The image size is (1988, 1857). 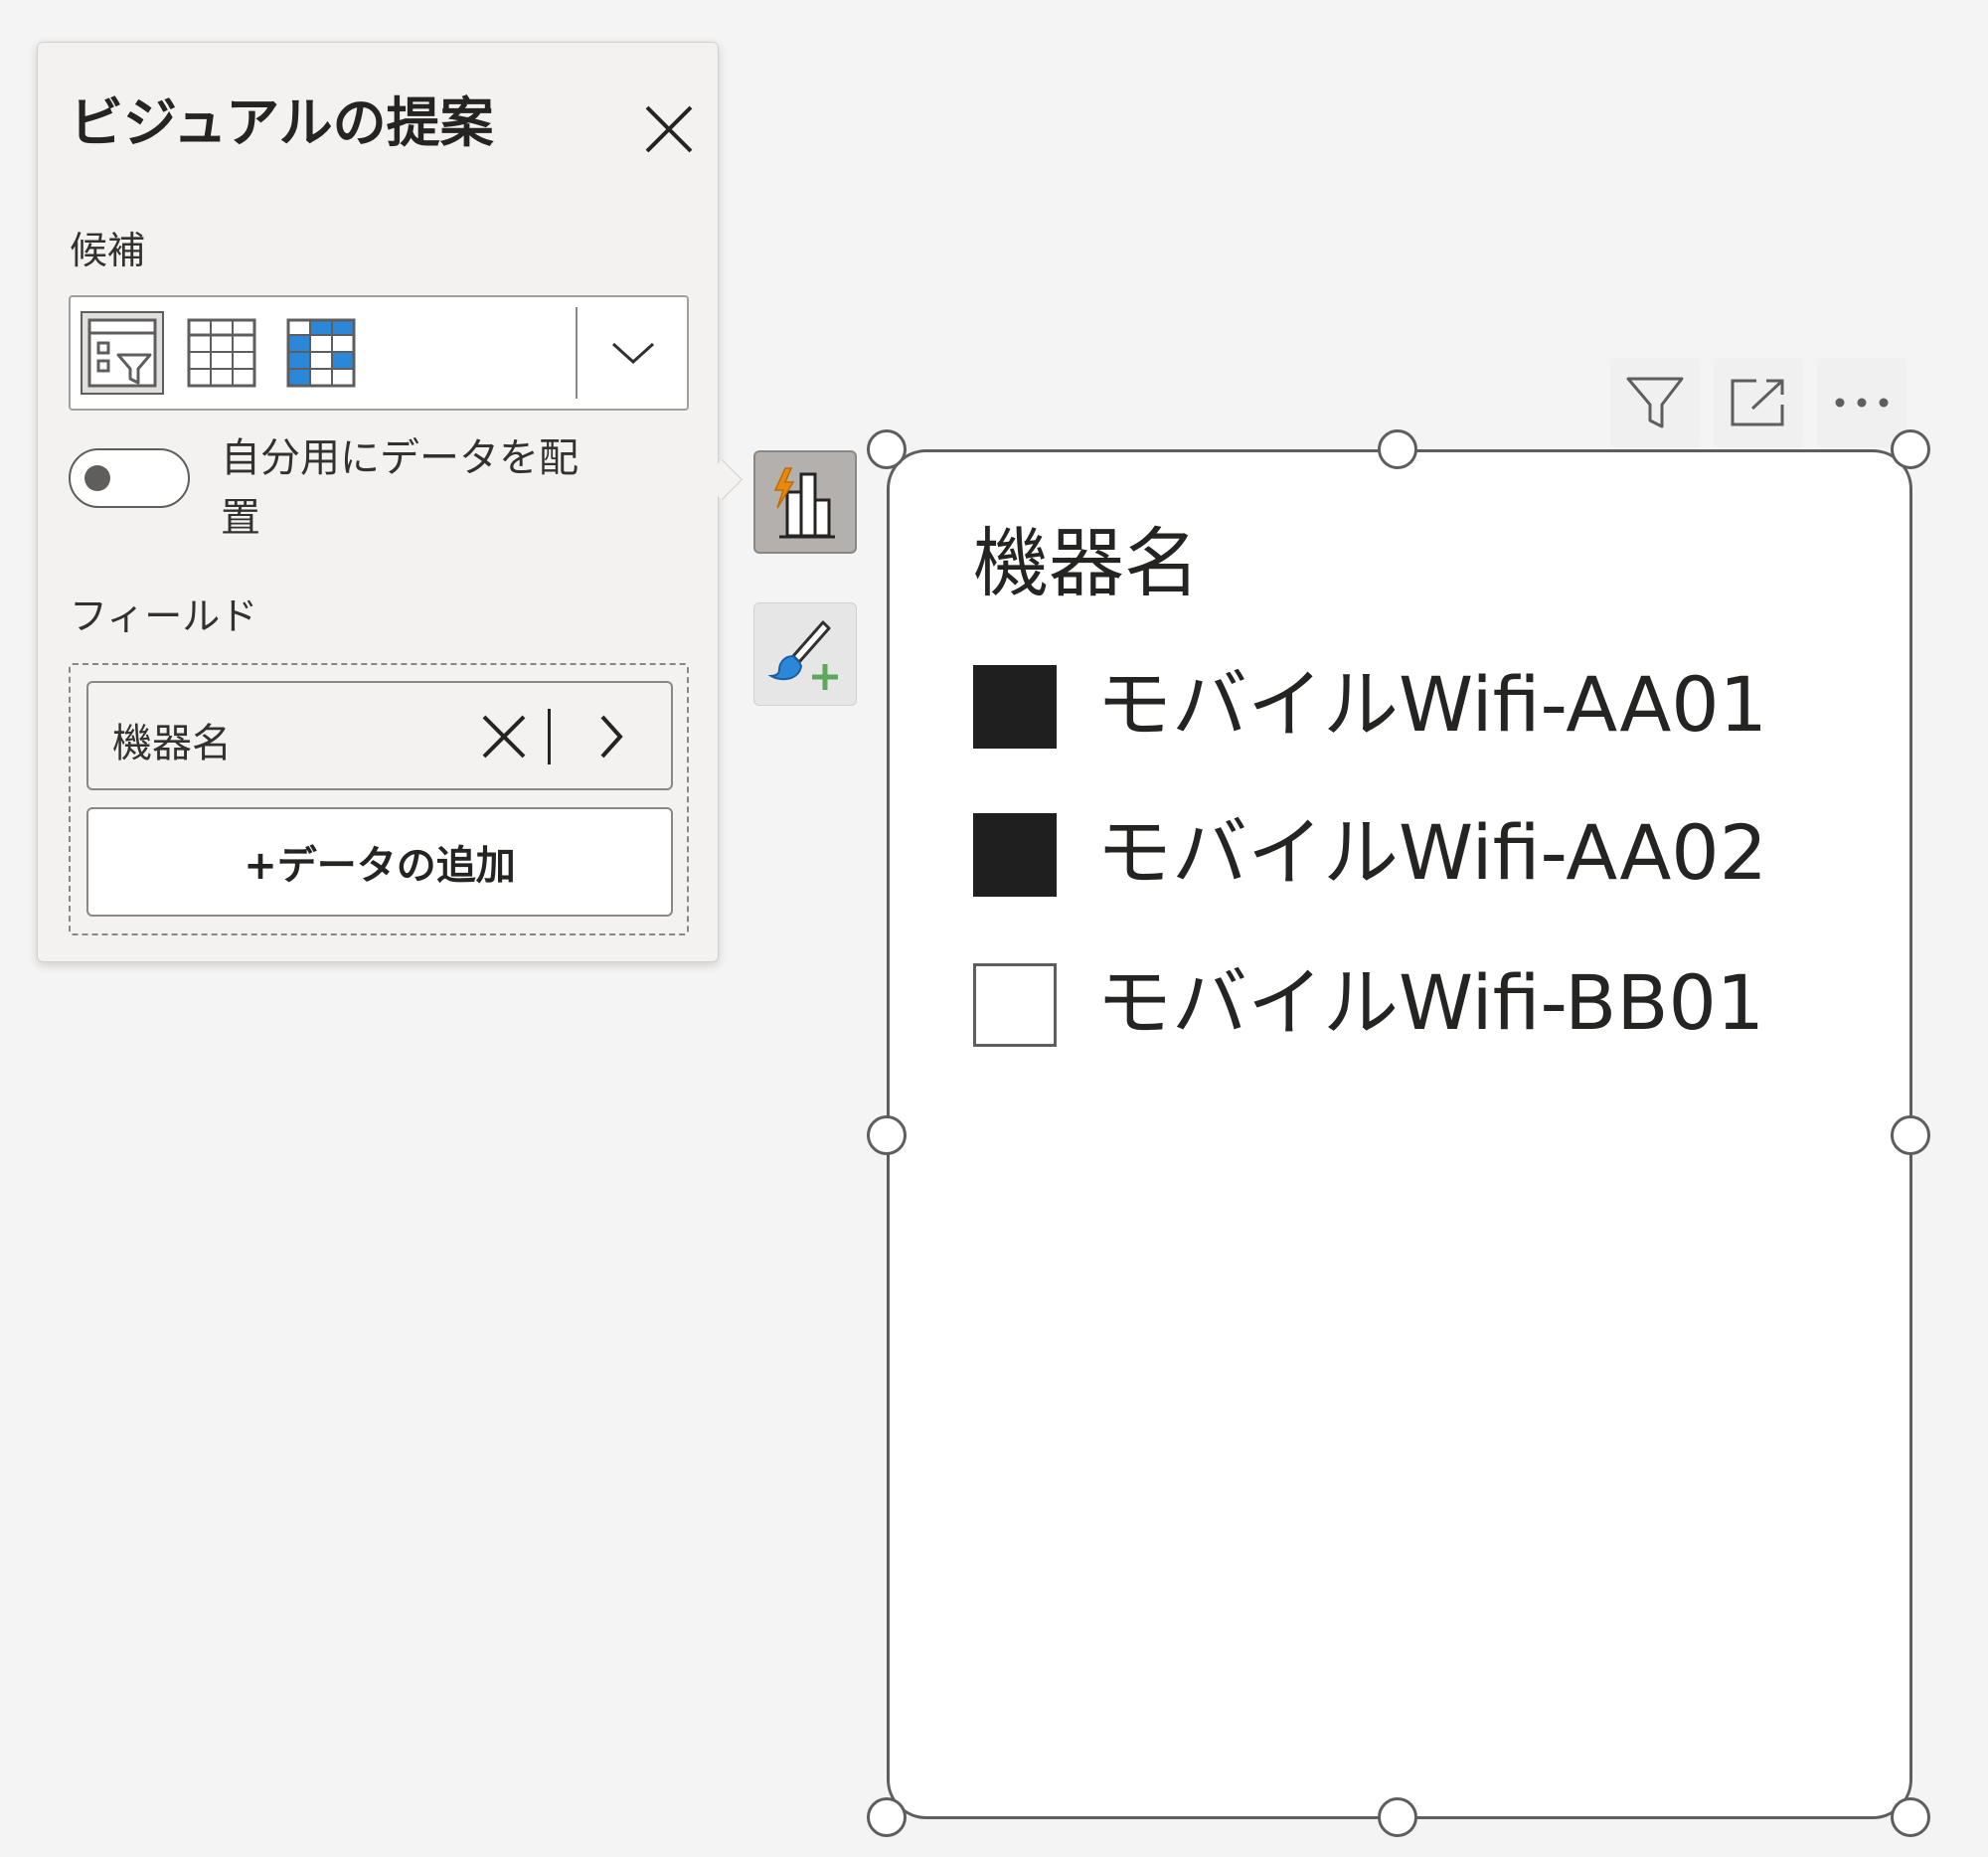 I want to click on visual-suggestion-button, so click(x=805, y=502).